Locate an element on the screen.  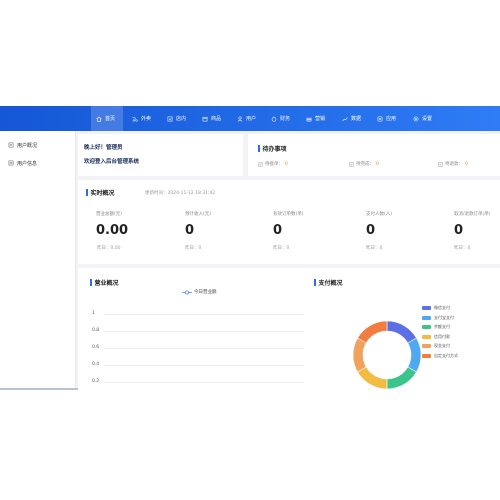
nav-item-finance: 财务 is located at coordinates (280, 118).